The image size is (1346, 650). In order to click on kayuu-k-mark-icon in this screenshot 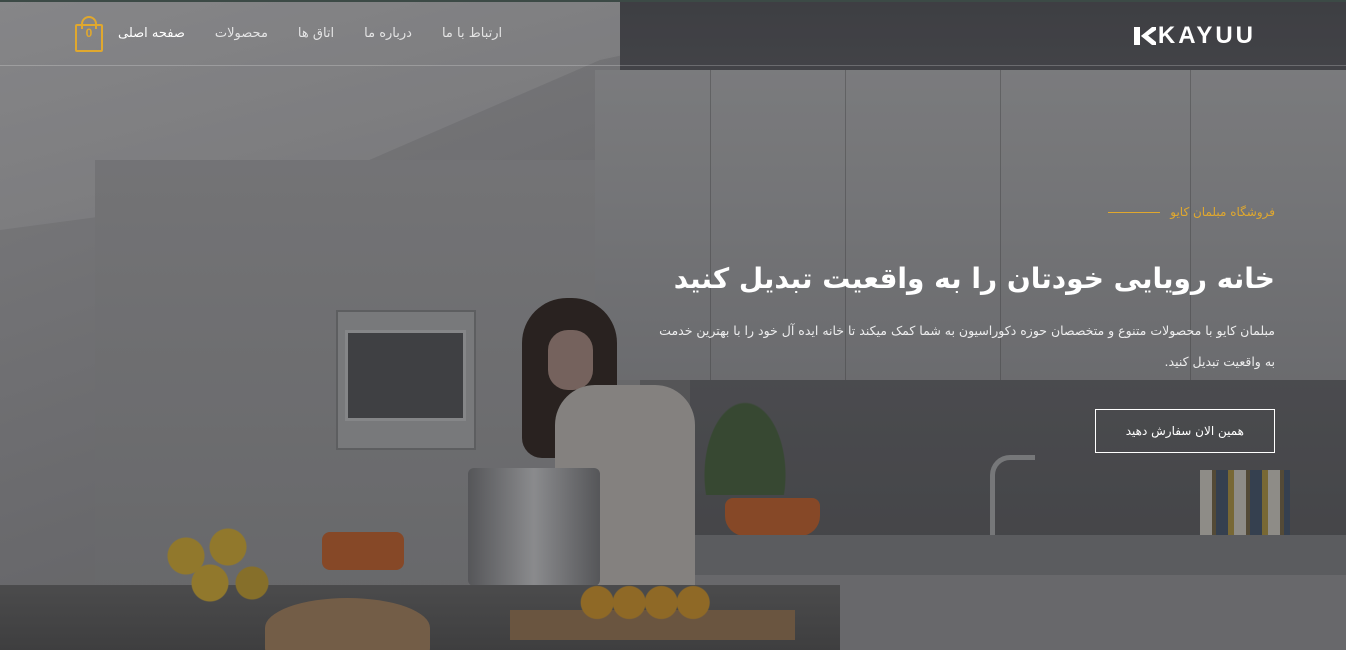, I will do `click(1144, 36)`.